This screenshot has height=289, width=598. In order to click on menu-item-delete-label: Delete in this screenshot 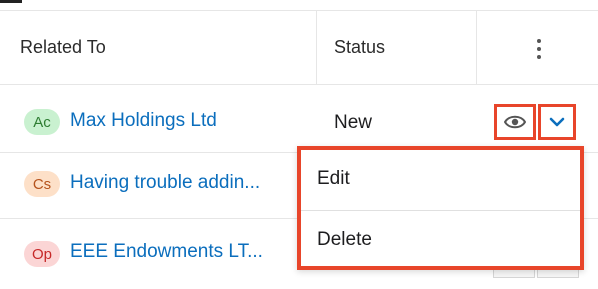, I will do `click(344, 239)`.